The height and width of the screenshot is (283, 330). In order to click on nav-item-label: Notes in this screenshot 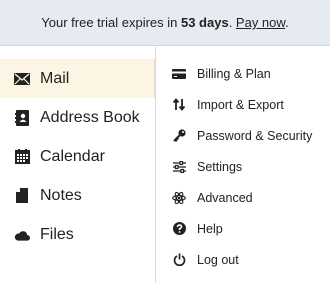, I will do `click(61, 195)`.